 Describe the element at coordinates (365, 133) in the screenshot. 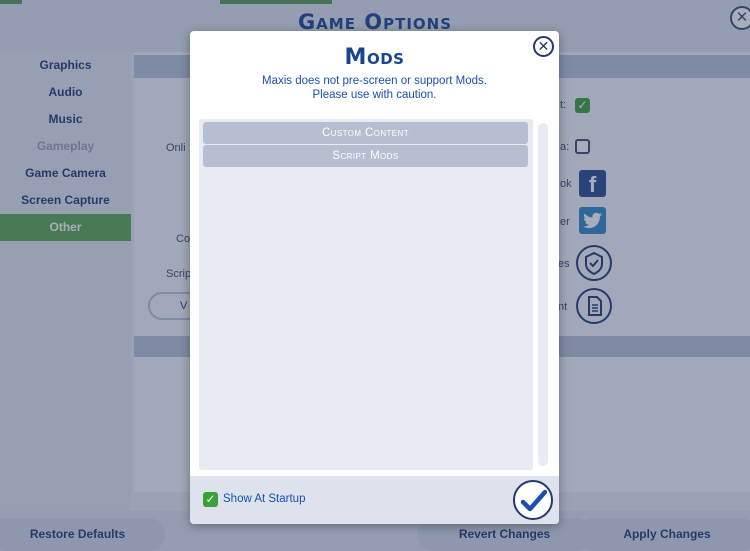

I see `list-item-custom-content: Custom Content` at that location.